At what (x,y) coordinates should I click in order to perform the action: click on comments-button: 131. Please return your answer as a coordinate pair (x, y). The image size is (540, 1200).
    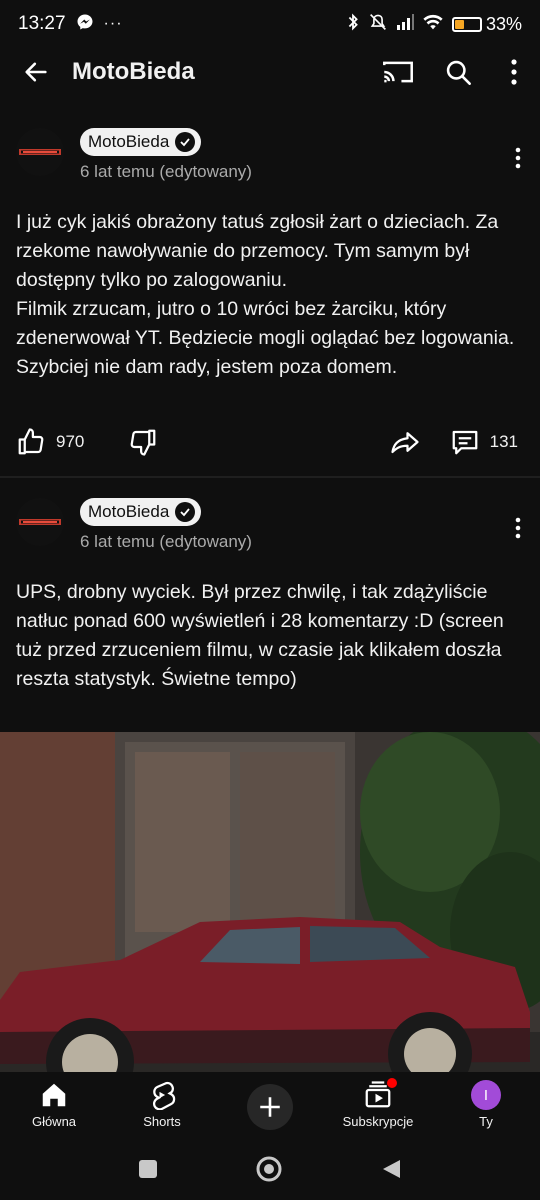
    Looking at the image, I should click on (484, 442).